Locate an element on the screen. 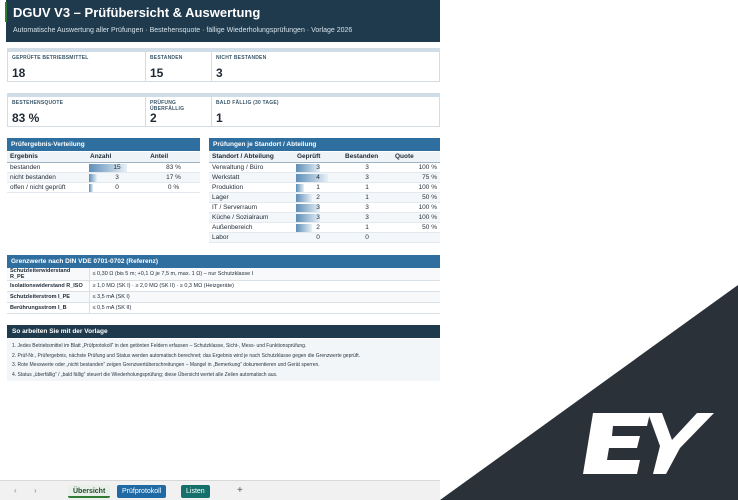  location-tested: 0 is located at coordinates (318, 237).